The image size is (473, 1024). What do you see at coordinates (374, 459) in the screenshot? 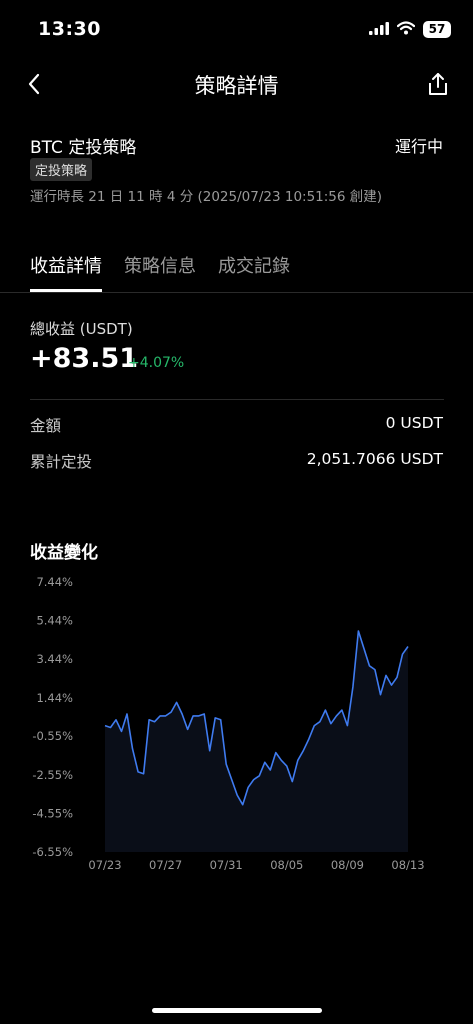
I see `cumulative-investment-value: 2,051.7066 USDT` at bounding box center [374, 459].